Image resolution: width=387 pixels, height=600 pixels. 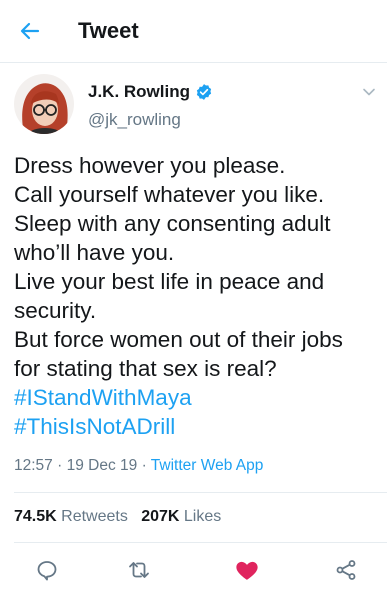 I want to click on tweet-line: But force women out of their jobs, so click(x=178, y=339).